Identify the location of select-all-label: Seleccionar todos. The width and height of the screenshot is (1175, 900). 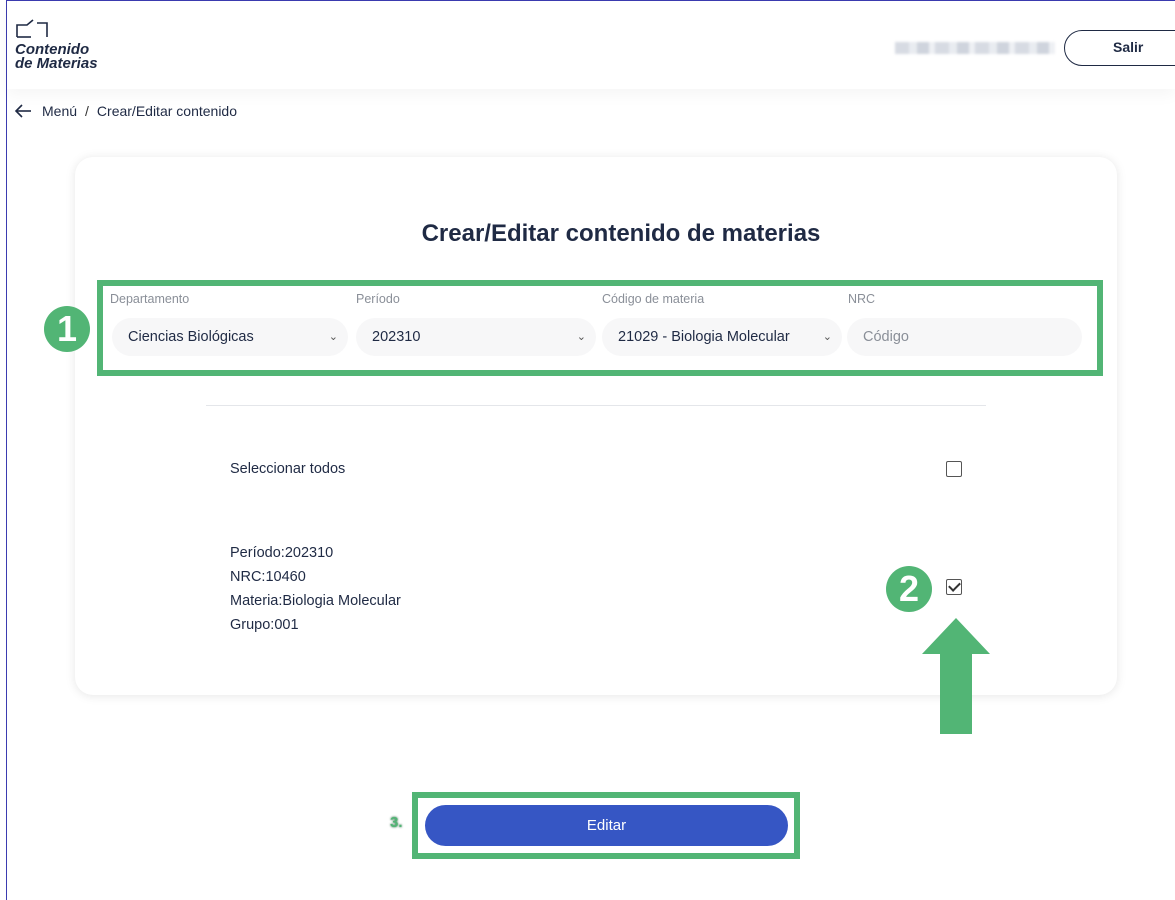
(288, 469).